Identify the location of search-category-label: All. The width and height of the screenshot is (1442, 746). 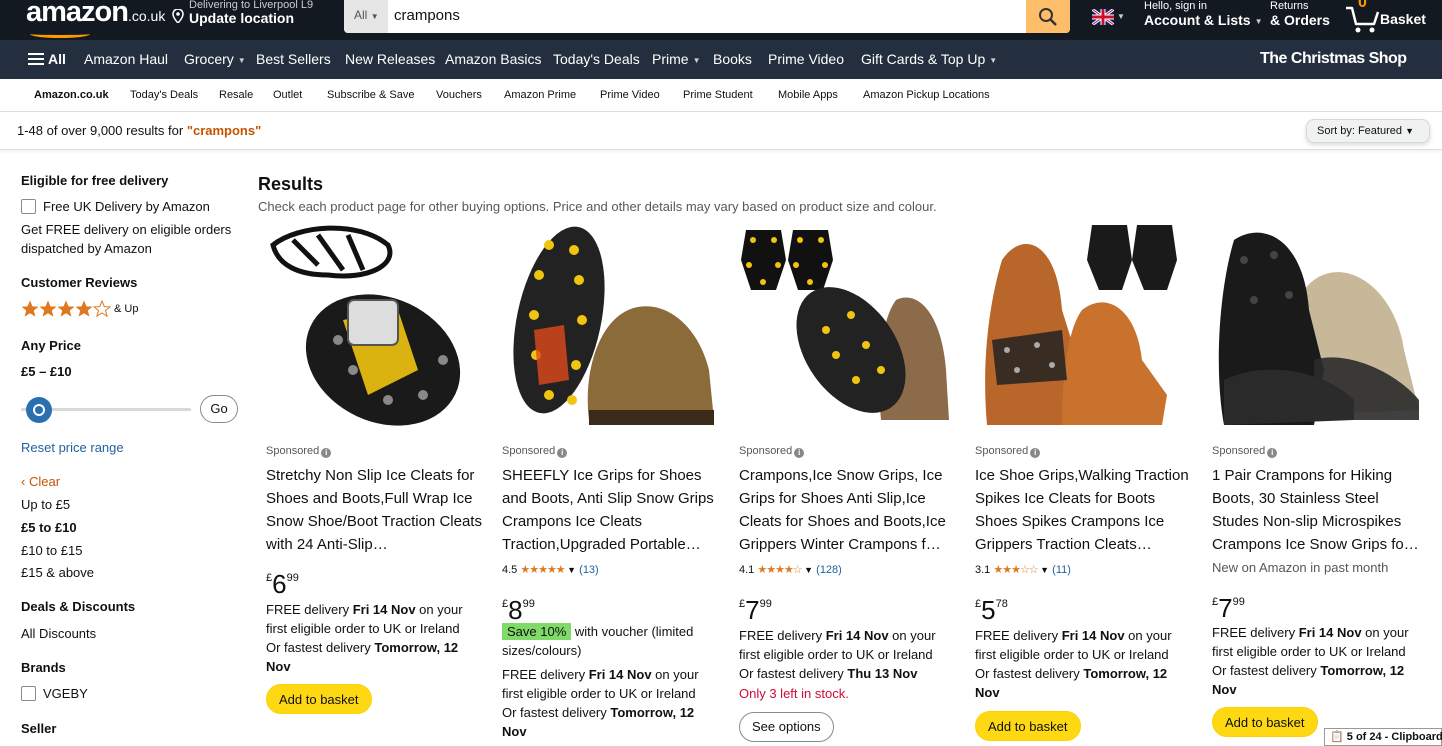
(361, 15).